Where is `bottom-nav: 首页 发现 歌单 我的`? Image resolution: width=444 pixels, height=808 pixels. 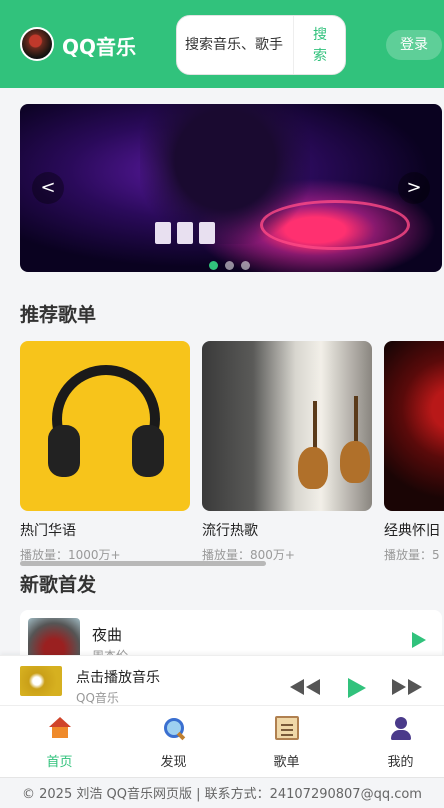 bottom-nav: 首页 发现 歌单 我的 is located at coordinates (222, 741).